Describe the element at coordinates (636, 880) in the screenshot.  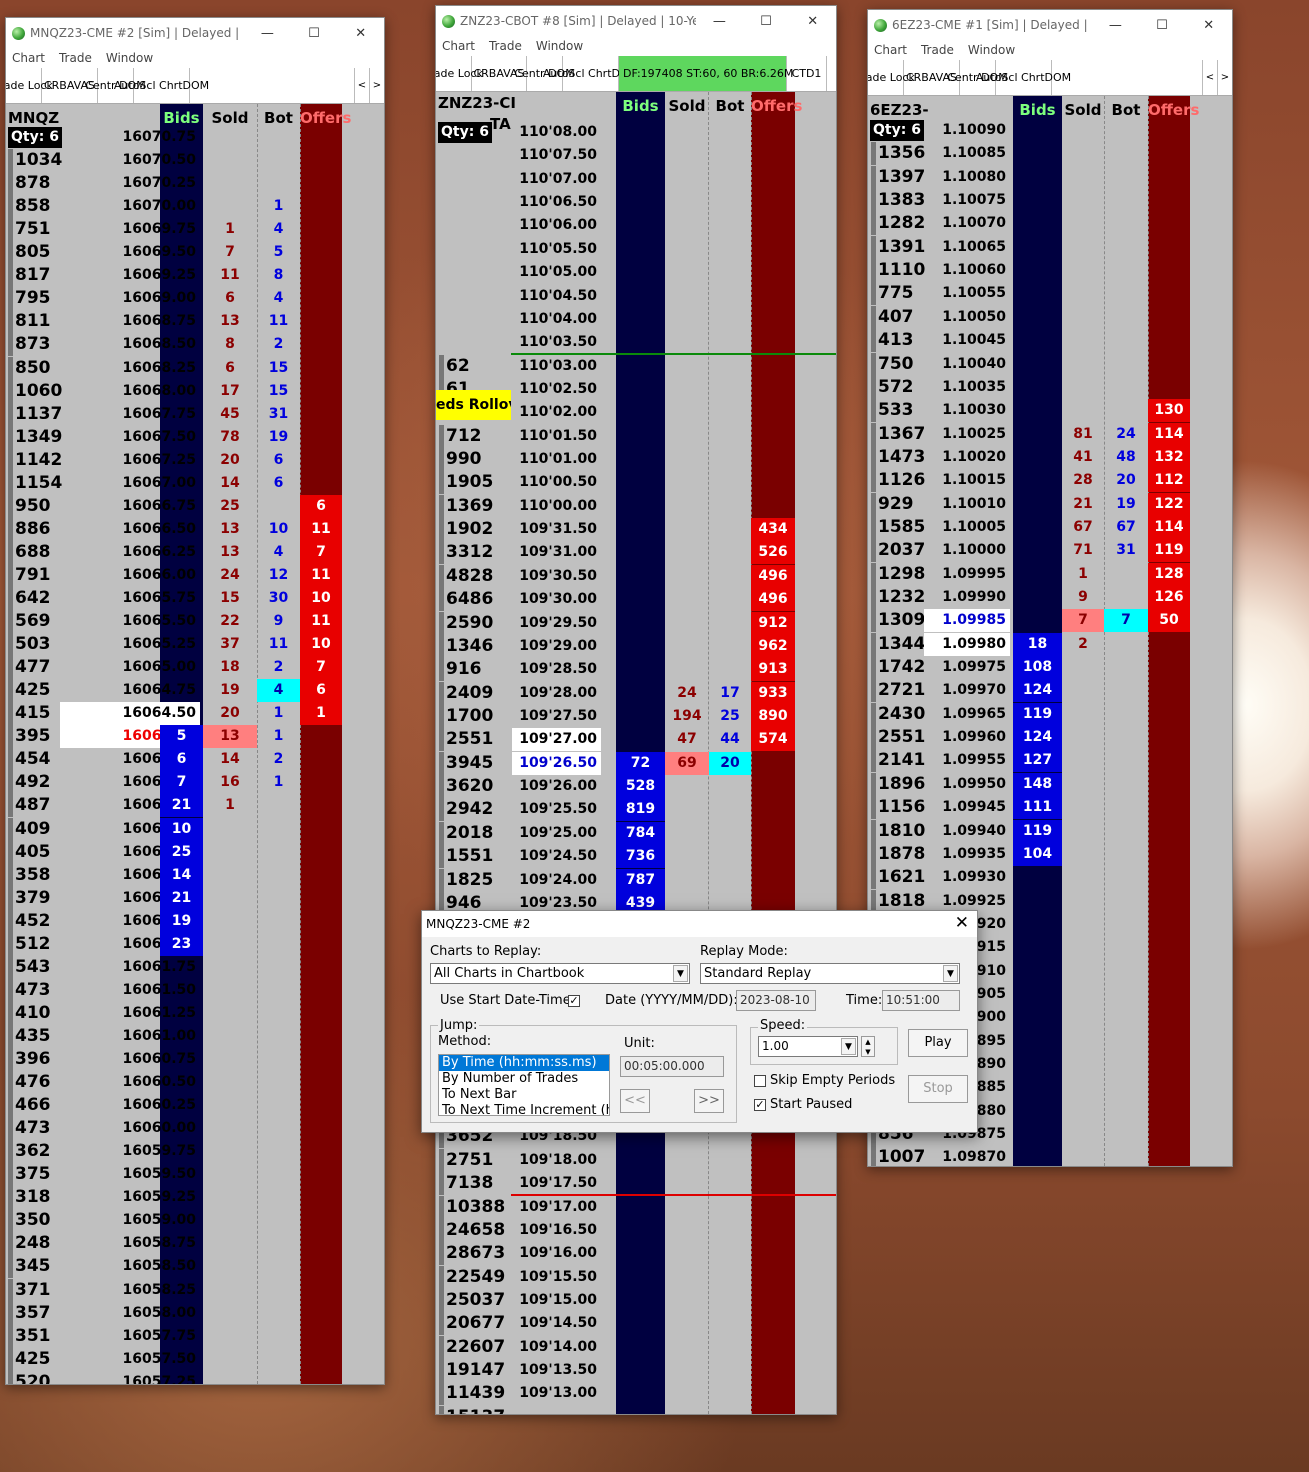
I see `ladder-row: 1825 109'24.00 787` at that location.